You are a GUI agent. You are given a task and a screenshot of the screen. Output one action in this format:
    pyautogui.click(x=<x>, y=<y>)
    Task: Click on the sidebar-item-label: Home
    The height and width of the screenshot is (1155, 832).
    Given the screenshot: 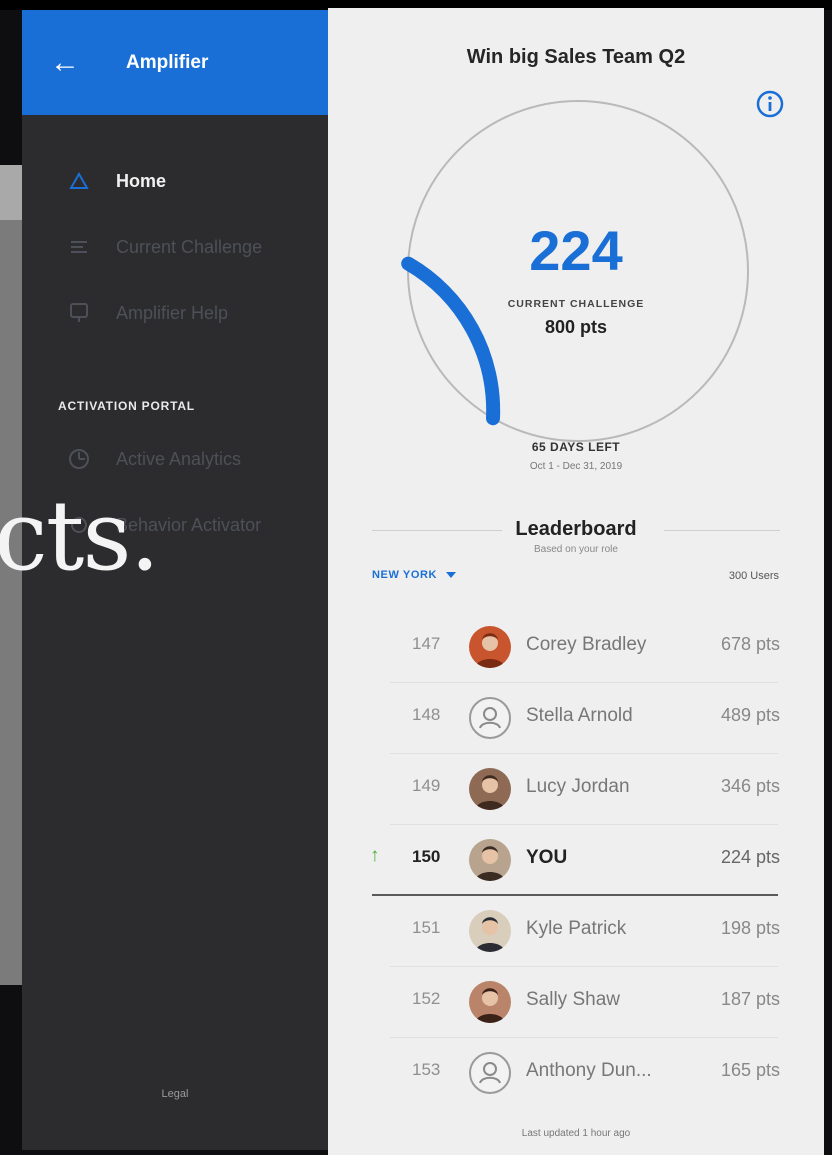 What is the action you would take?
    pyautogui.click(x=141, y=180)
    